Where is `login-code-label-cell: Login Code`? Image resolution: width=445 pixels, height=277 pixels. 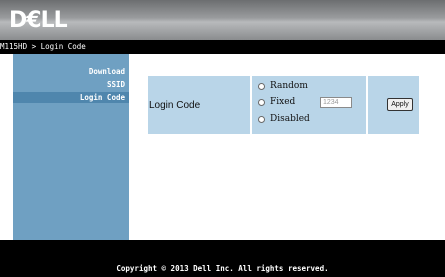 login-code-label-cell: Login Code is located at coordinates (199, 105).